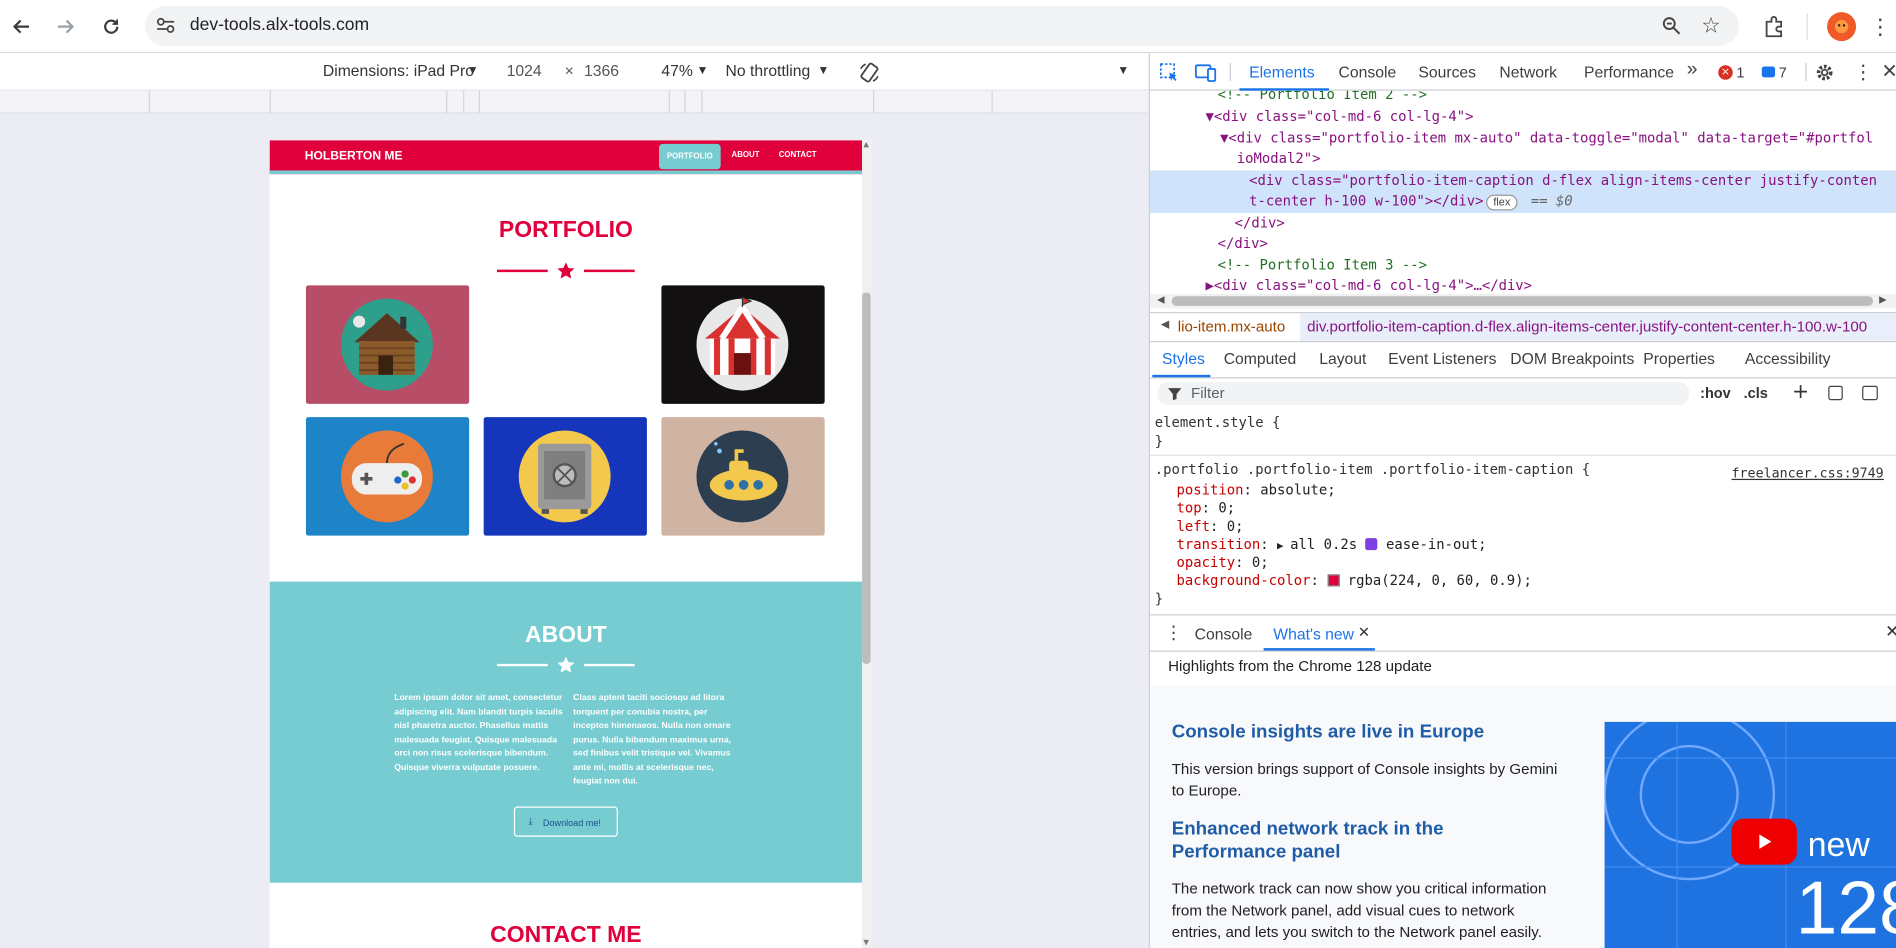 This screenshot has width=1896, height=948. Describe the element at coordinates (1773, 26) in the screenshot. I see `extensions-icon` at that location.